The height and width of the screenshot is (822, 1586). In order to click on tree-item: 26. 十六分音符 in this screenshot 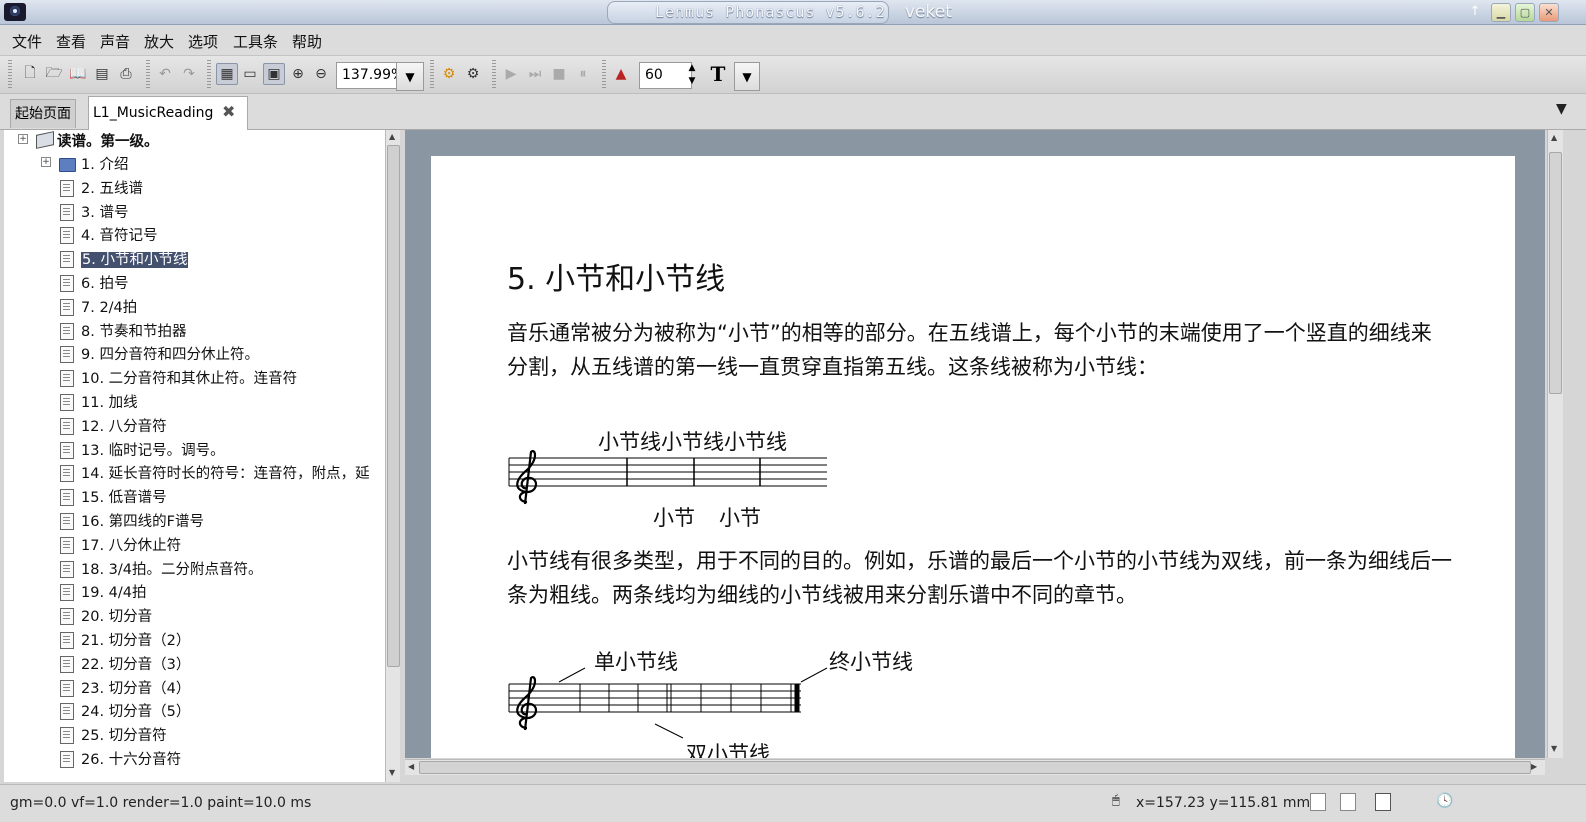, I will do `click(131, 760)`.